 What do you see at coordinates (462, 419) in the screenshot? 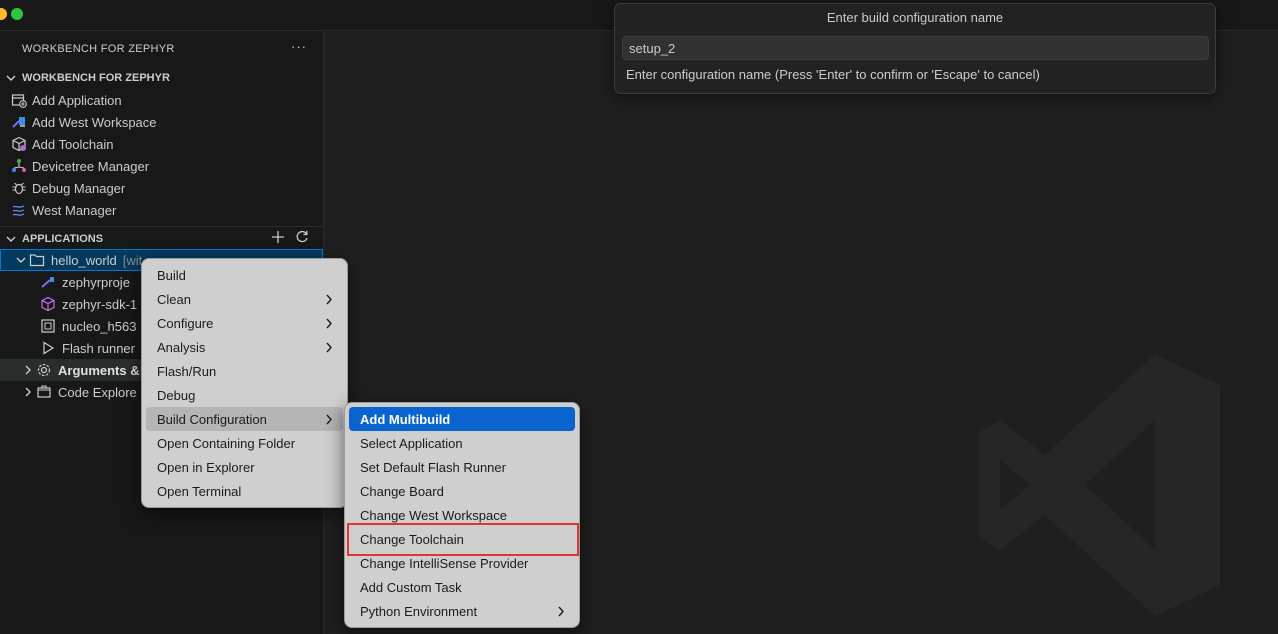
I see `menu-item-add-multibuild: Add Multibuild` at bounding box center [462, 419].